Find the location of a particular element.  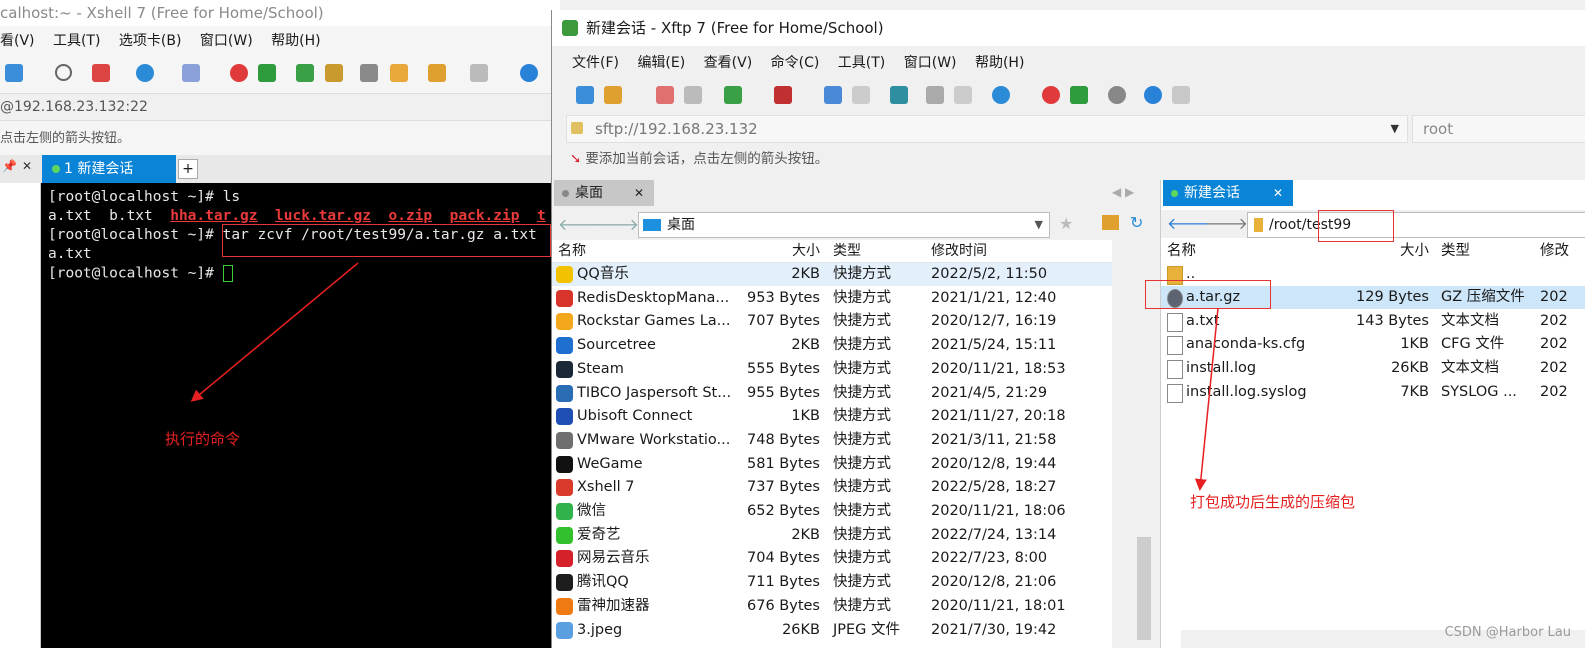

command-annotation: 执行的命令 is located at coordinates (203, 439).